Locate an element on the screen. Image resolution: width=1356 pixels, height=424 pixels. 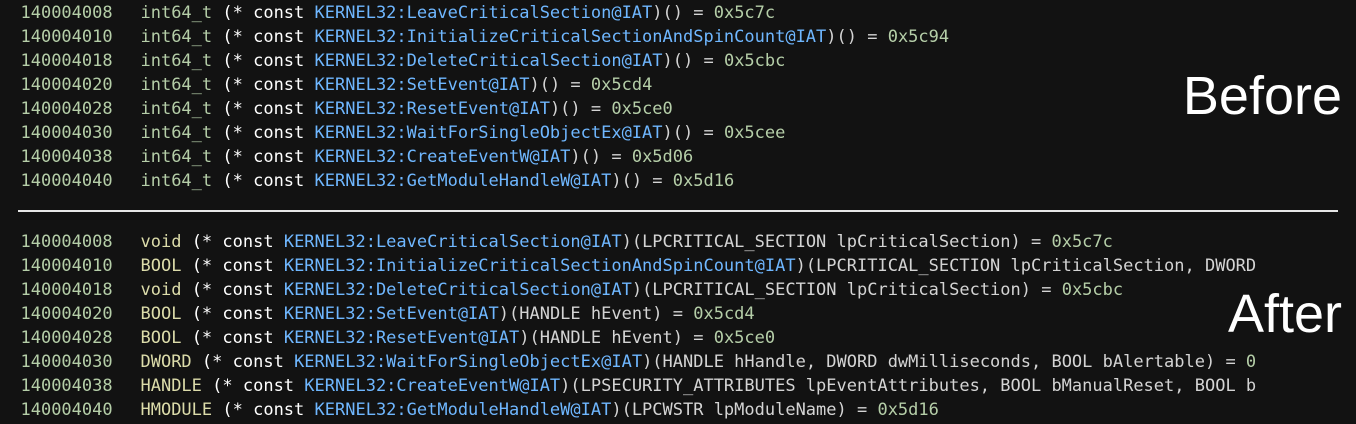
value: 0x5cd4 is located at coordinates (724, 314).